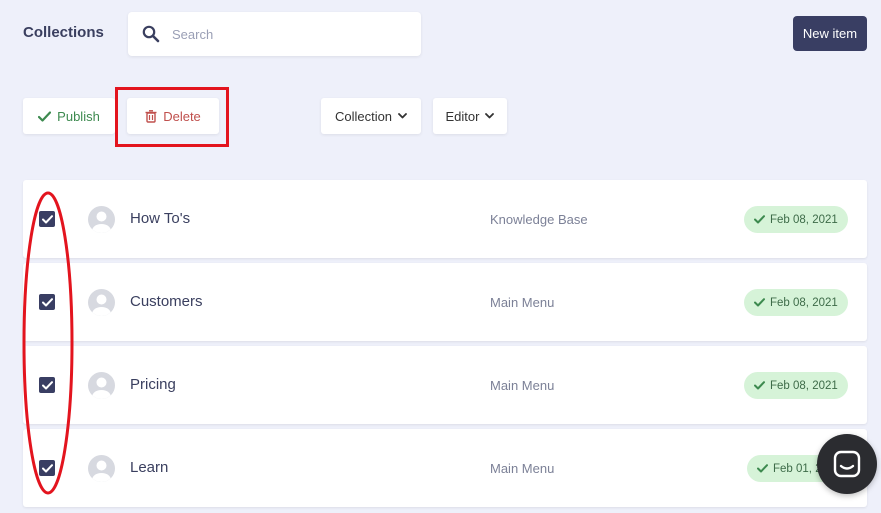 The height and width of the screenshot is (513, 881). What do you see at coordinates (462, 116) in the screenshot?
I see `editor-filter-label: Editor` at bounding box center [462, 116].